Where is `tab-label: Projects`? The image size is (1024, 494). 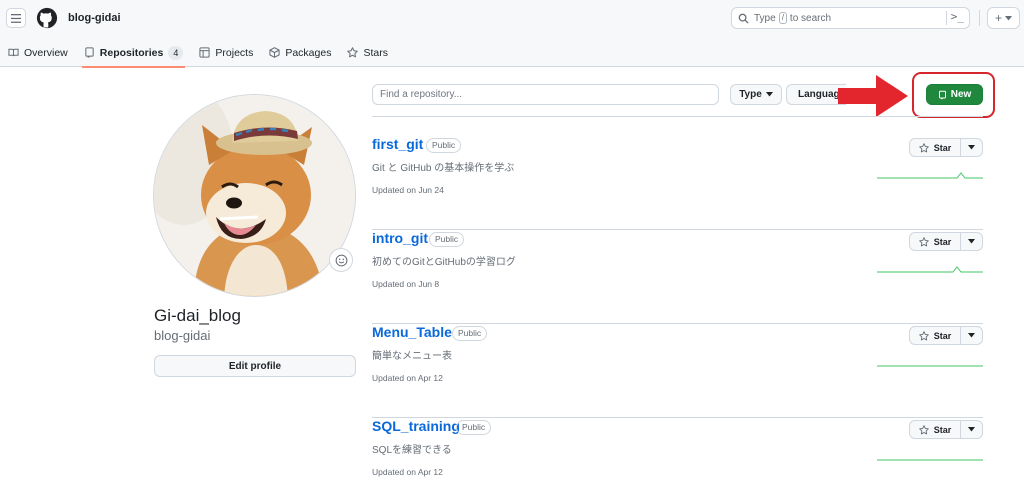 tab-label: Projects is located at coordinates (234, 52).